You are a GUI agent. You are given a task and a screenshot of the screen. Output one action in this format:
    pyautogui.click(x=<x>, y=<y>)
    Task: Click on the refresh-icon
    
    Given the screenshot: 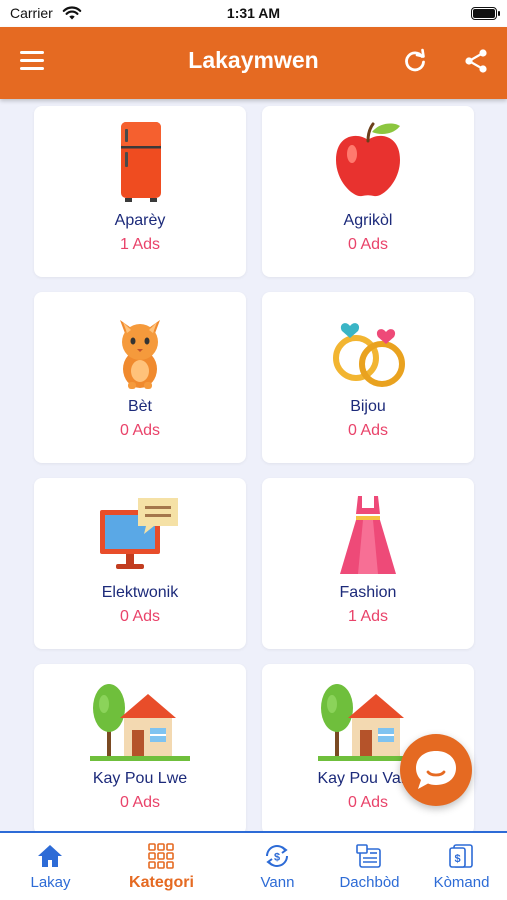 What is the action you would take?
    pyautogui.click(x=415, y=61)
    